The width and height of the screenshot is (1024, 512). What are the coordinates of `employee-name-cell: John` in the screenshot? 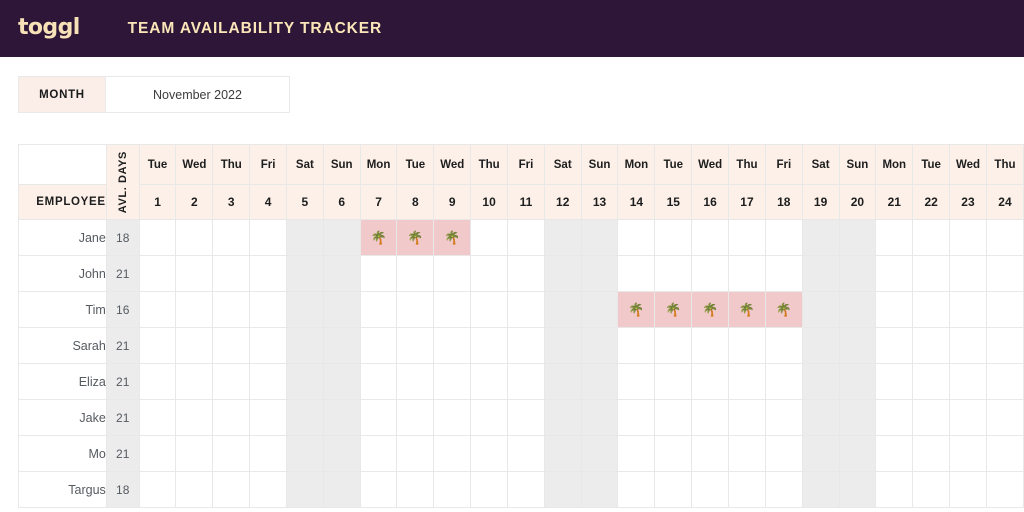 It's located at (62, 273).